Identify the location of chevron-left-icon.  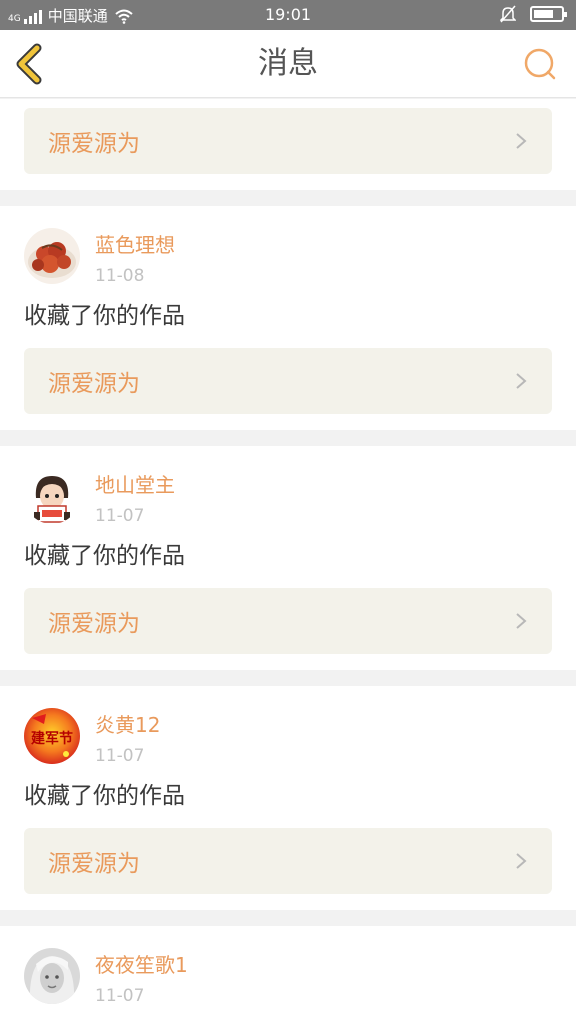
(29, 64).